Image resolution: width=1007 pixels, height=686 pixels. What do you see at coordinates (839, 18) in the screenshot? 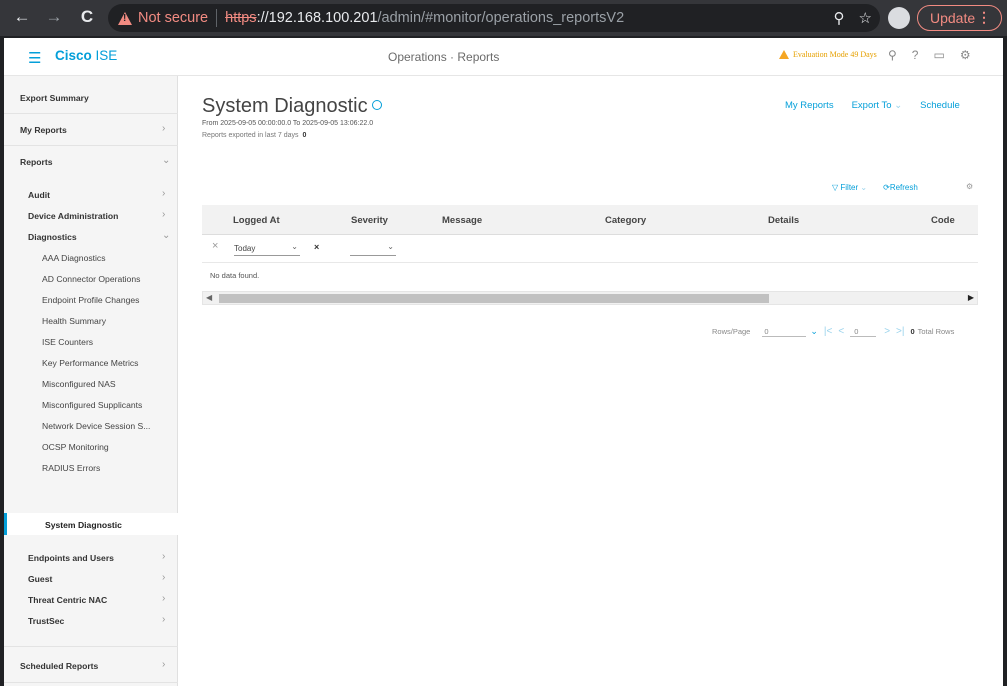
I see `zoom-icon: ⚲` at bounding box center [839, 18].